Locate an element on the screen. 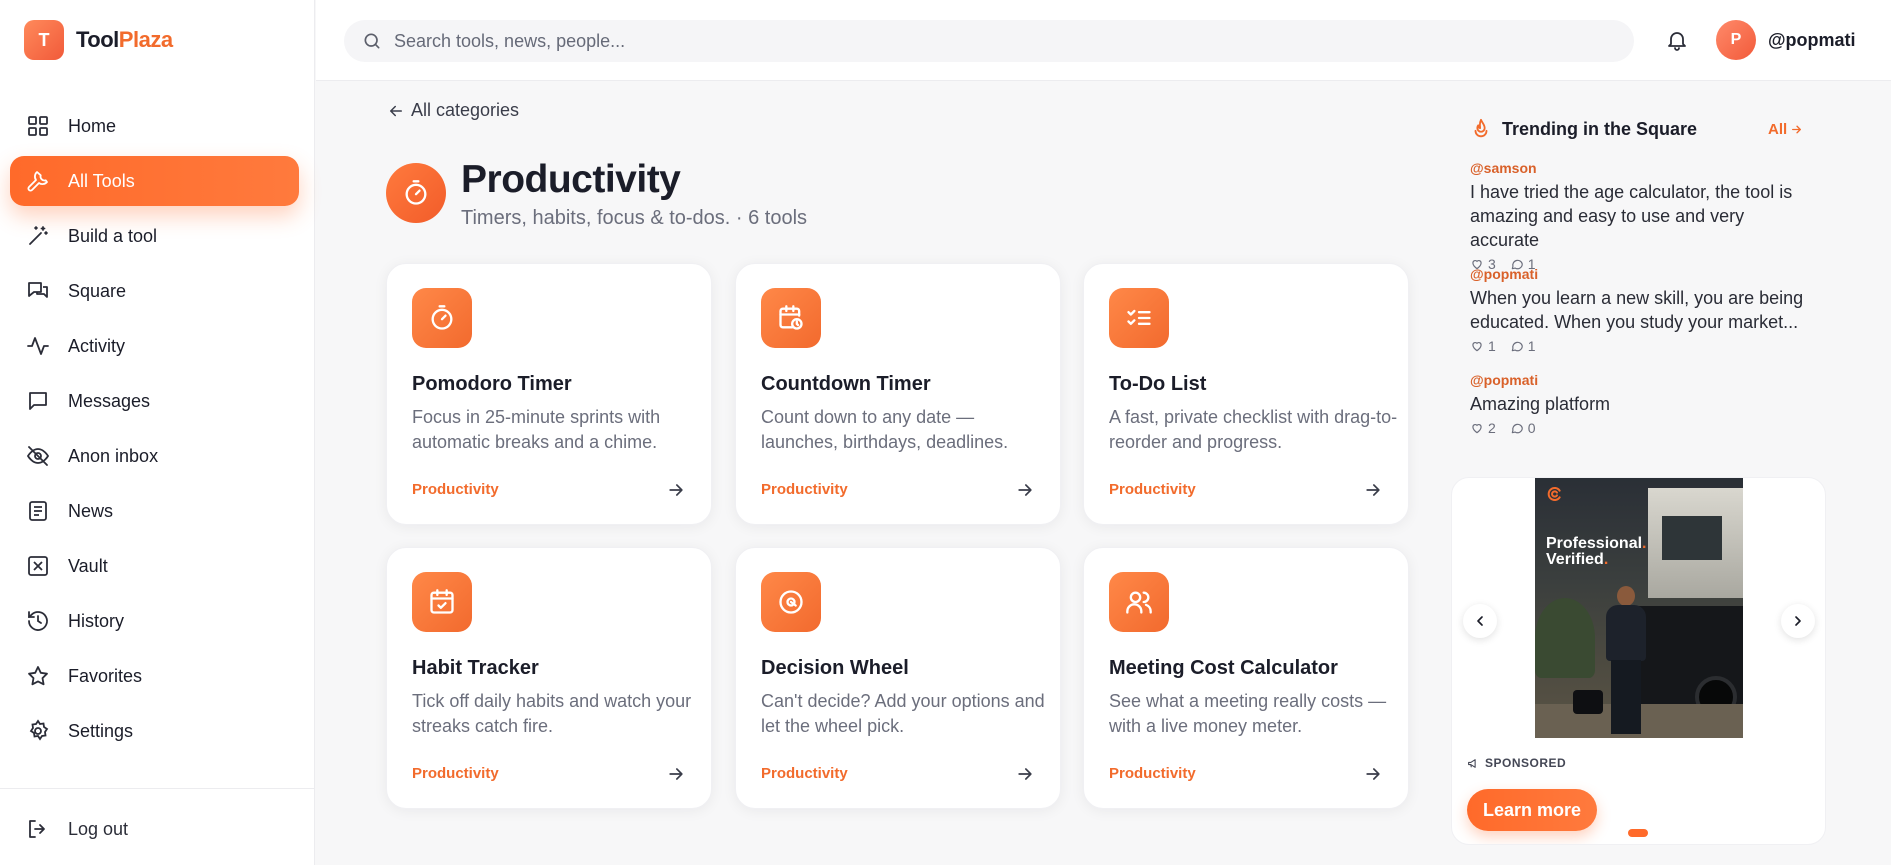  sidebar-item-activity: Activity is located at coordinates (154, 346).